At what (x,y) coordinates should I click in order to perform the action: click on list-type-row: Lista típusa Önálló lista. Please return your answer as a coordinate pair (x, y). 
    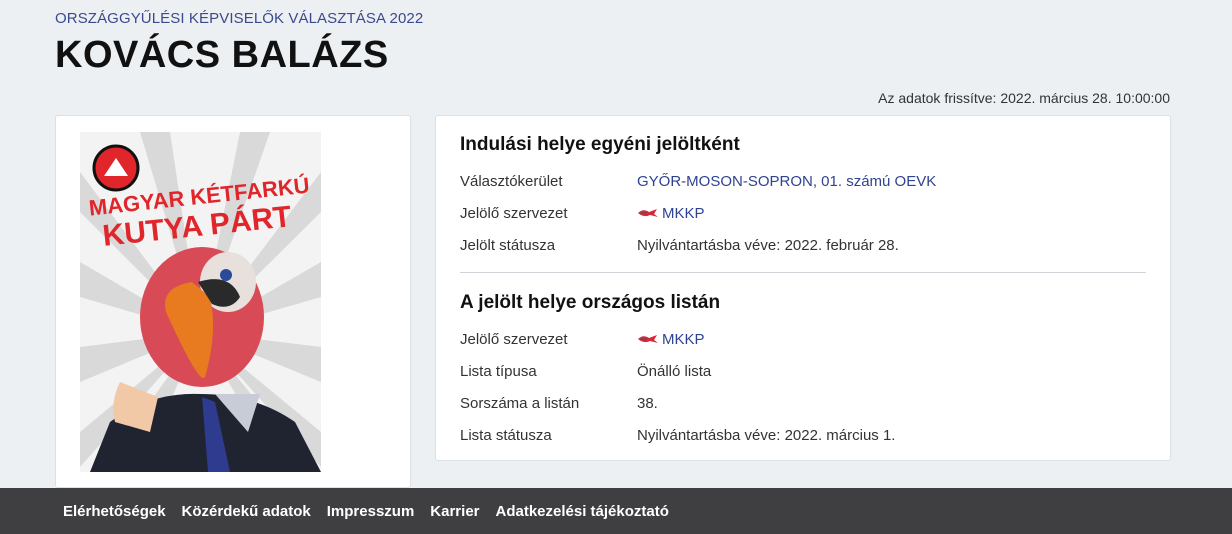
    Looking at the image, I should click on (803, 371).